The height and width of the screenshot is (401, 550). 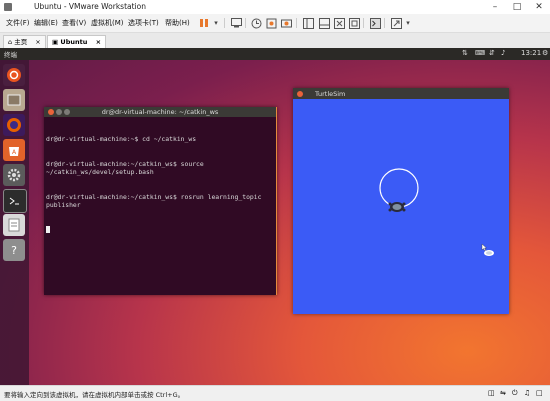 What do you see at coordinates (354, 23) in the screenshot?
I see `unity-mode-icon` at bounding box center [354, 23].